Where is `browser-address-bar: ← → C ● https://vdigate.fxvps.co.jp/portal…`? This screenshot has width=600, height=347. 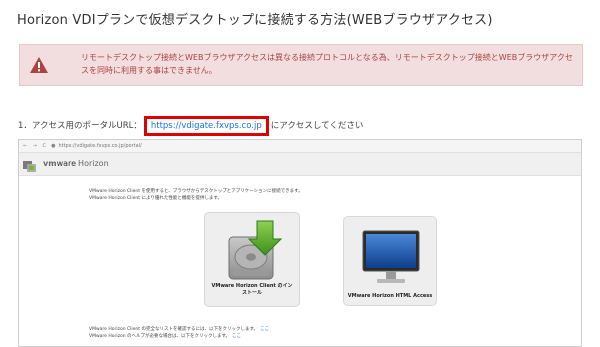
browser-address-bar: ← → C ● https://vdigate.fxvps.co.jp/portal… is located at coordinates (300, 146).